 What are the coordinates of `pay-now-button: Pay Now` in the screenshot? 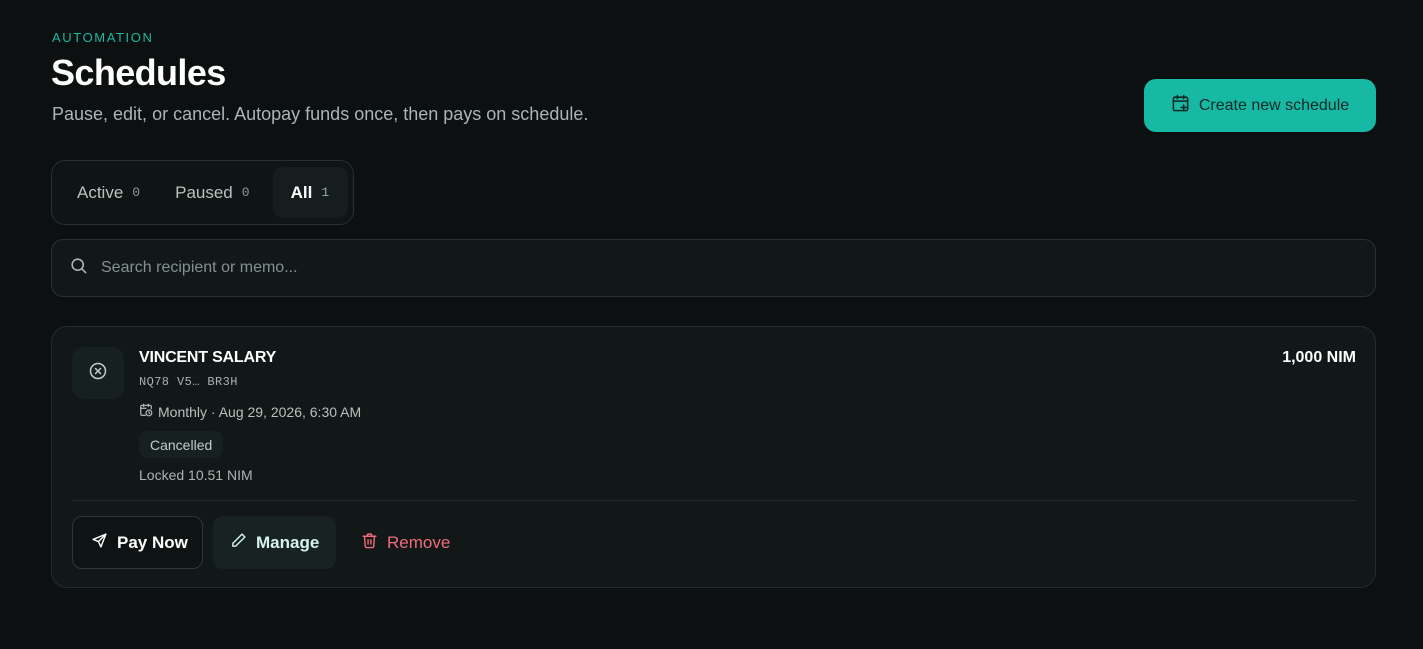 It's located at (137, 542).